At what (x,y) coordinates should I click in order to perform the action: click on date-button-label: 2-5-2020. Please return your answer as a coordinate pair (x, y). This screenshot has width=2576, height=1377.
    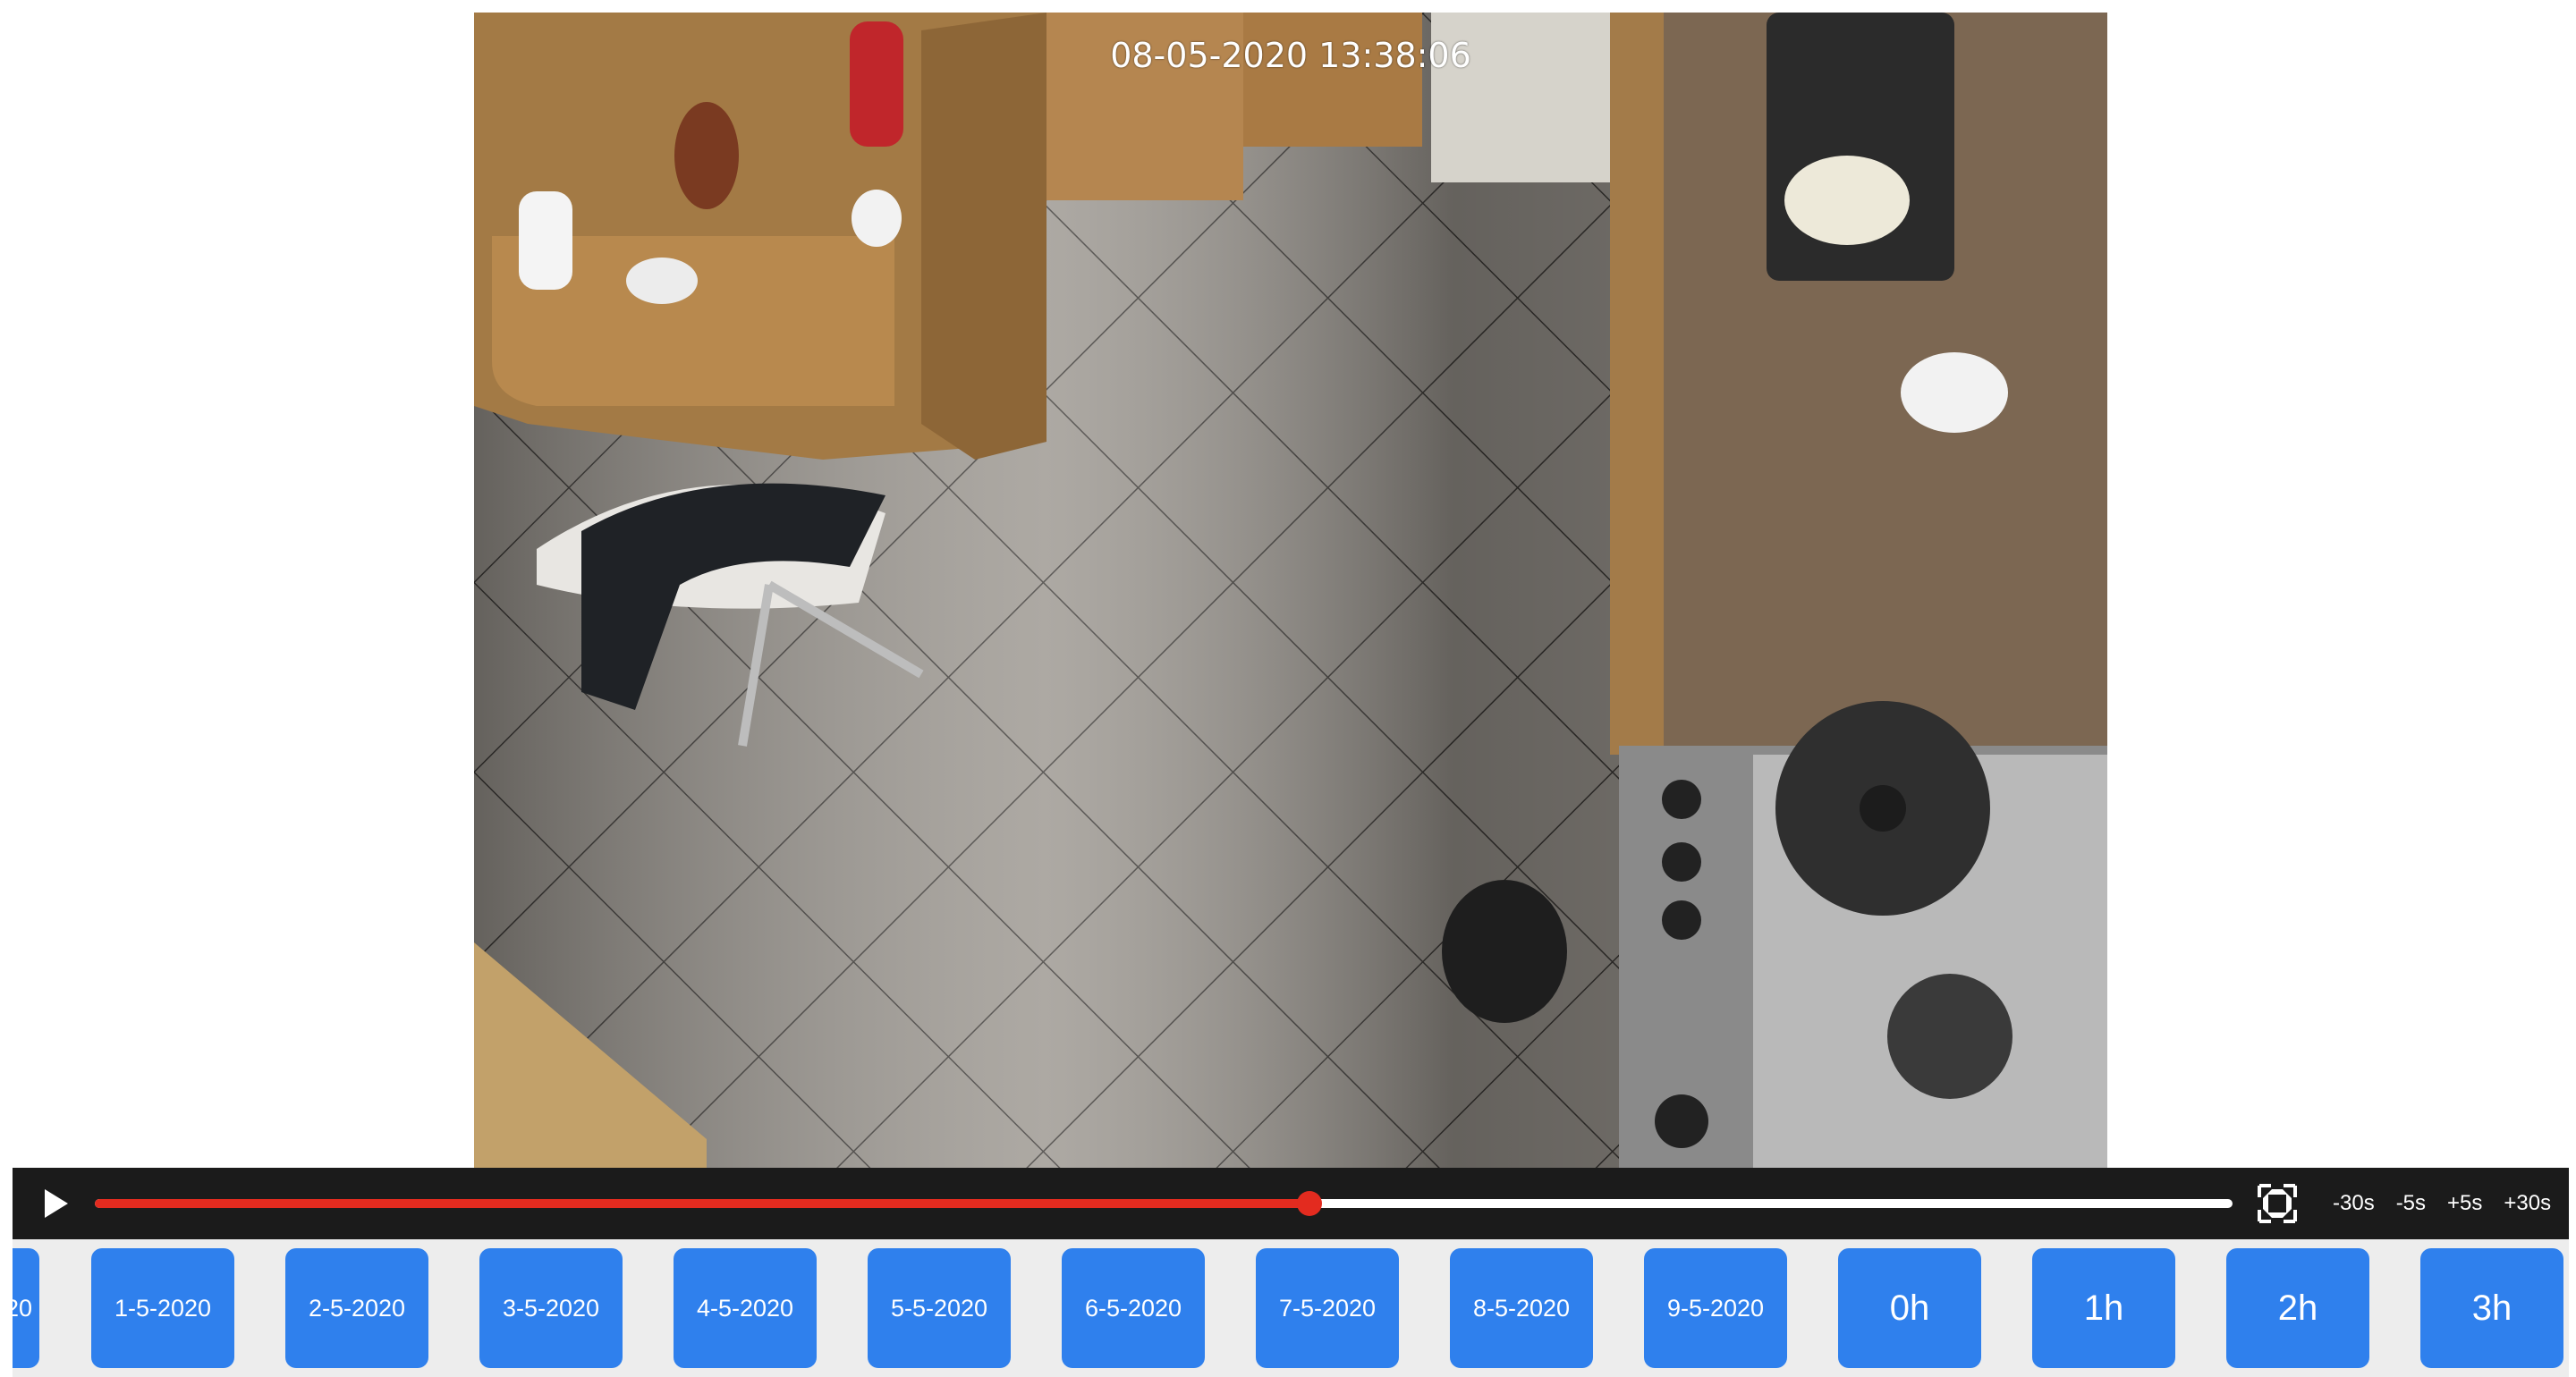
    Looking at the image, I should click on (357, 1308).